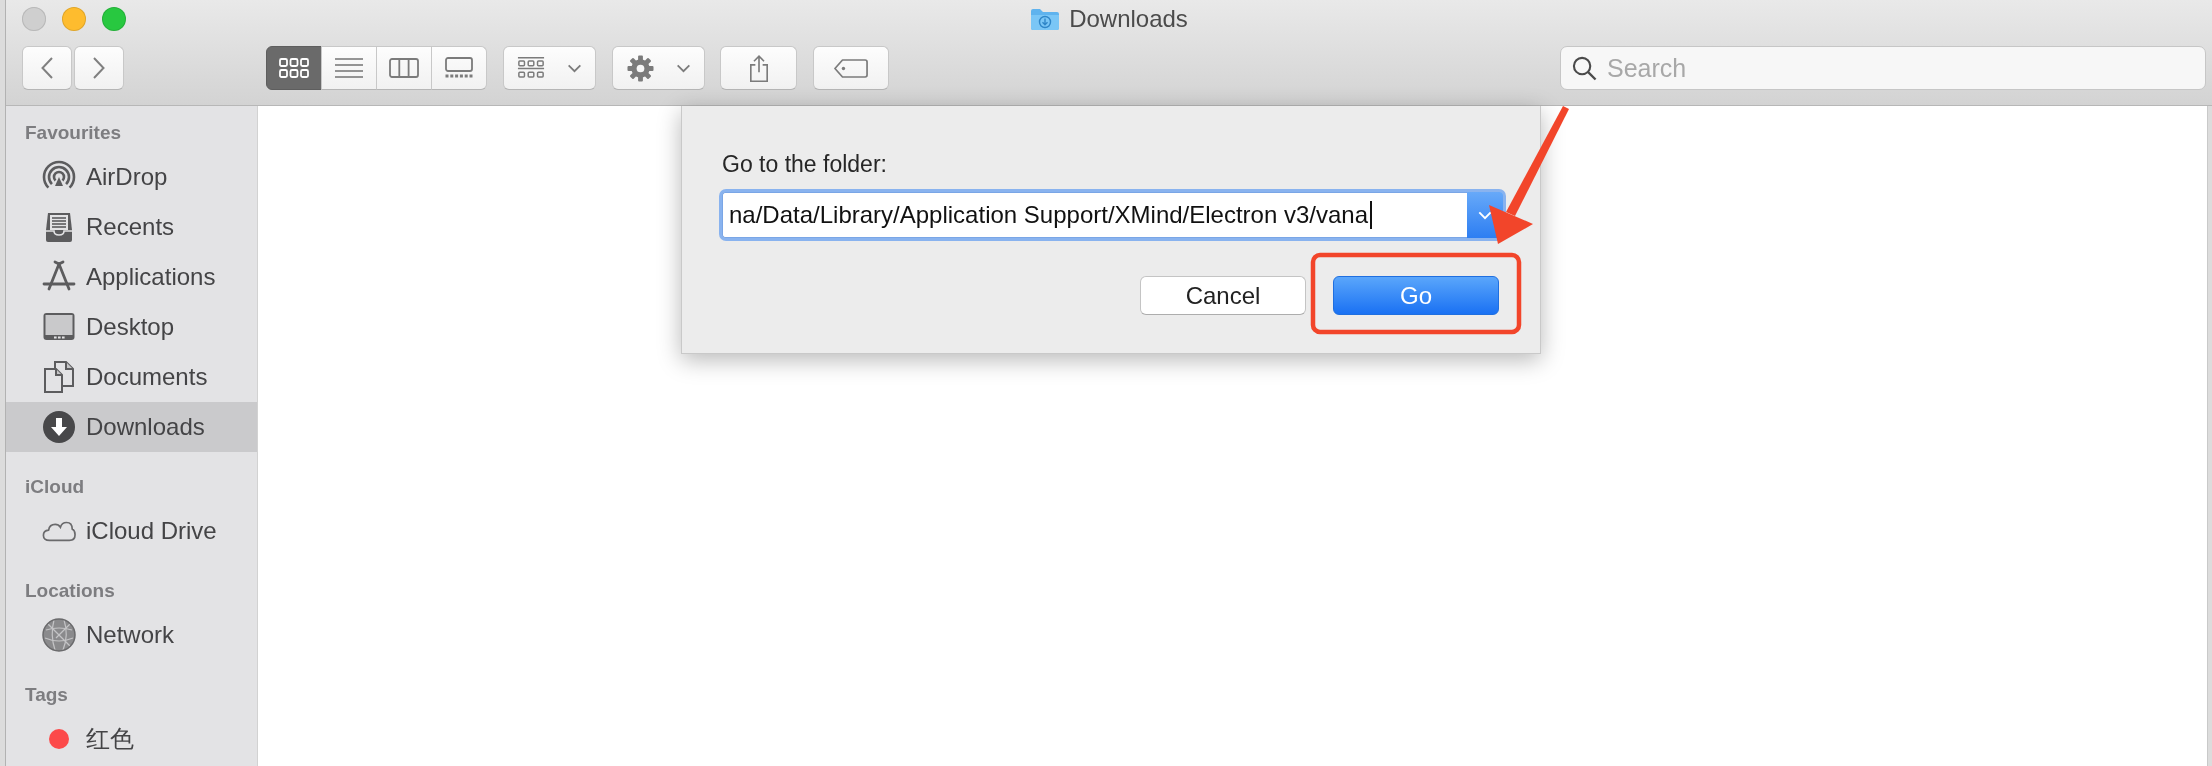 This screenshot has height=766, width=2212. I want to click on sidebar-section-title: Tags, so click(46, 695).